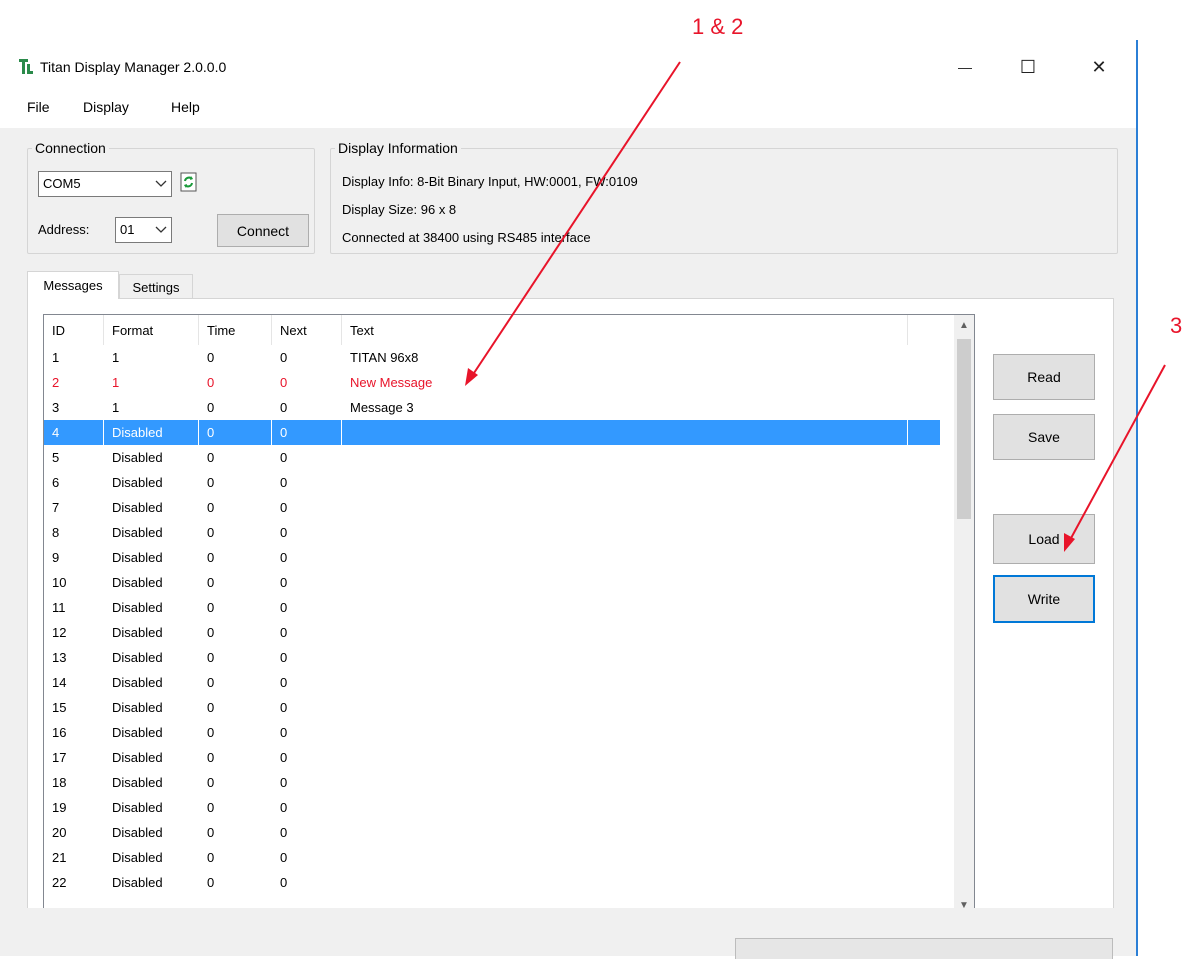  What do you see at coordinates (161, 229) in the screenshot?
I see `chevron-down-icon` at bounding box center [161, 229].